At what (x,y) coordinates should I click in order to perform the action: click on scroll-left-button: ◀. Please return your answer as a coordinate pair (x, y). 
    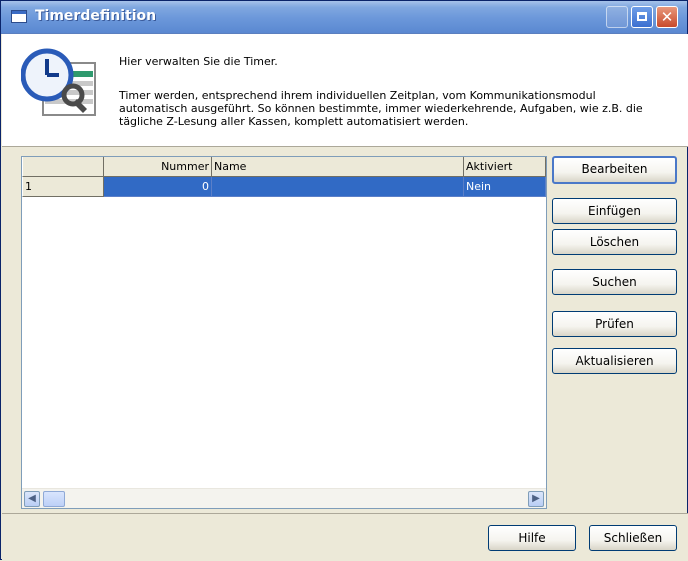
    Looking at the image, I should click on (32, 499).